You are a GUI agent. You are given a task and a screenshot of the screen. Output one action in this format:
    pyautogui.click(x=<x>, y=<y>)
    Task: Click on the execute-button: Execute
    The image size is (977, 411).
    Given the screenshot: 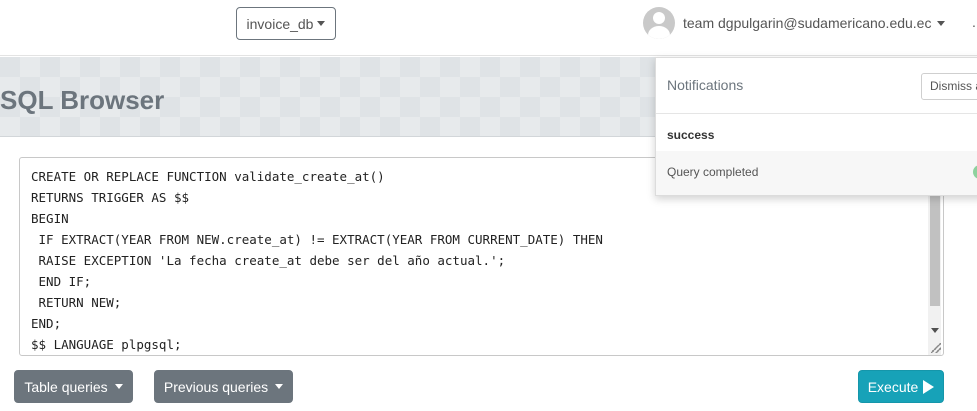 What is the action you would take?
    pyautogui.click(x=901, y=386)
    